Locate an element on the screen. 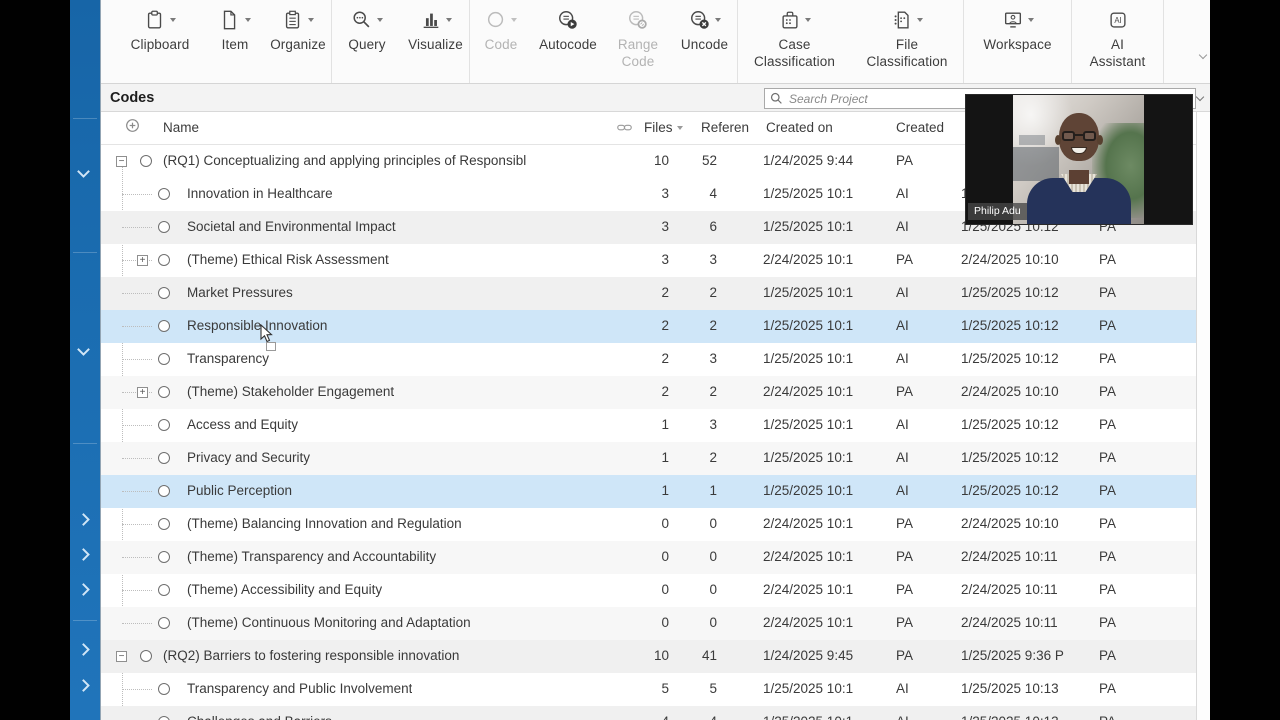 The width and height of the screenshot is (1280, 720). code-name: (Theme) Stakeholder Engagement is located at coordinates (290, 391).